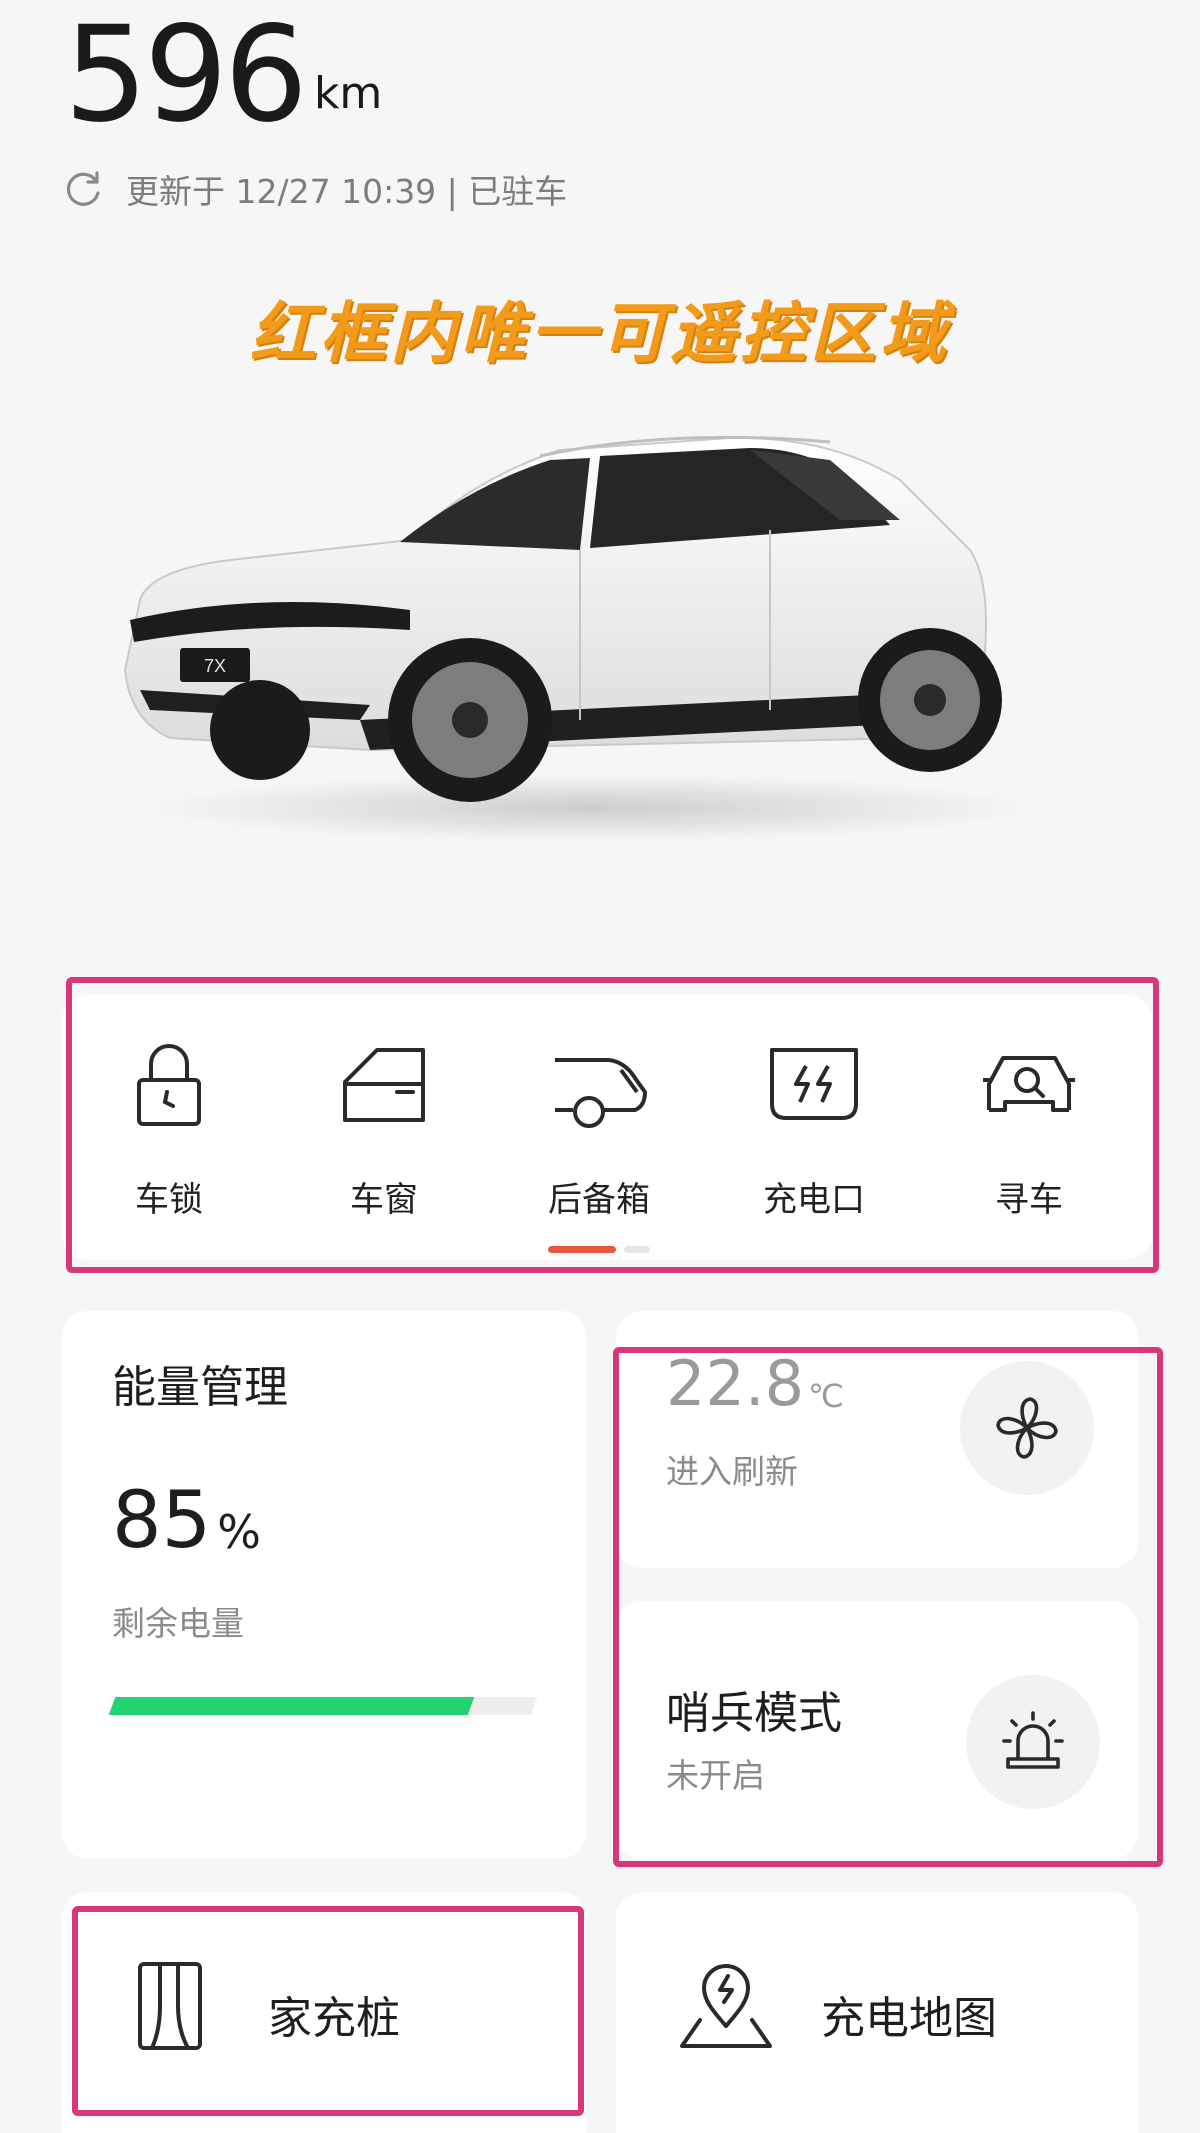 Image resolution: width=1200 pixels, height=2133 pixels. Describe the element at coordinates (582, 1249) in the screenshot. I see `page-dot-active` at that location.